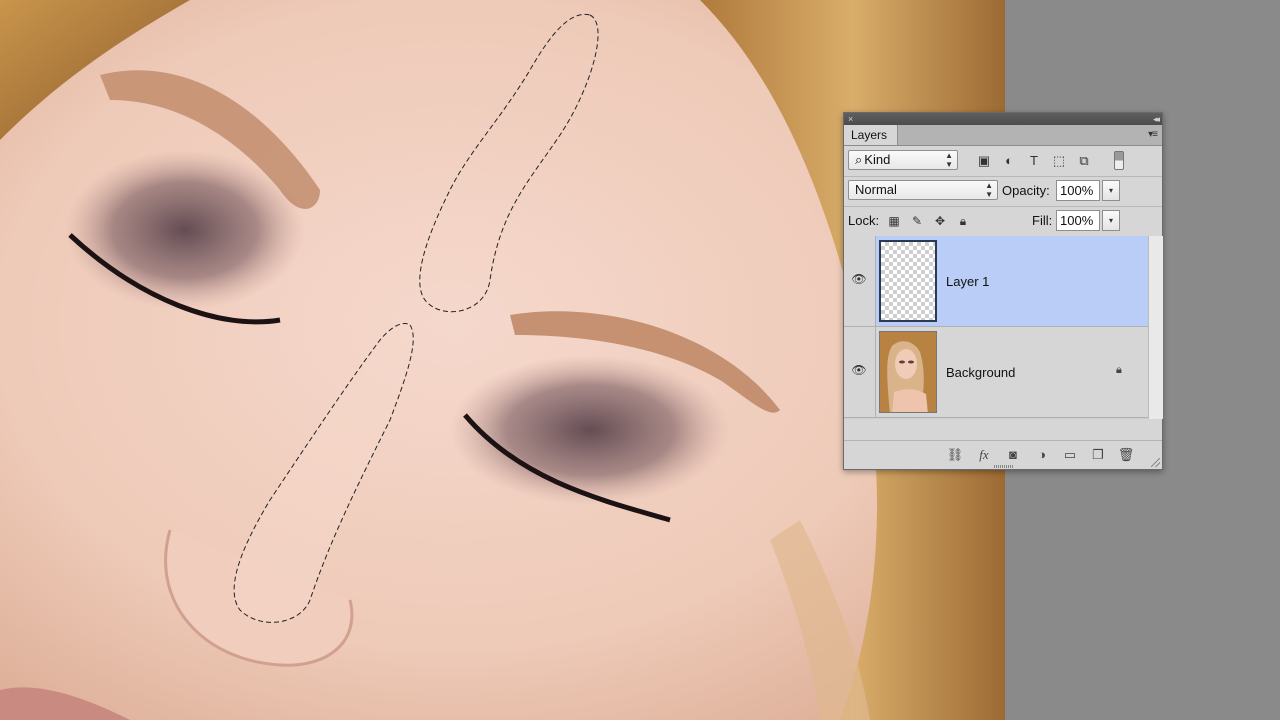 The height and width of the screenshot is (720, 1280). Describe the element at coordinates (1153, 134) in the screenshot. I see `panel-menu-icon: ▾≡` at that location.